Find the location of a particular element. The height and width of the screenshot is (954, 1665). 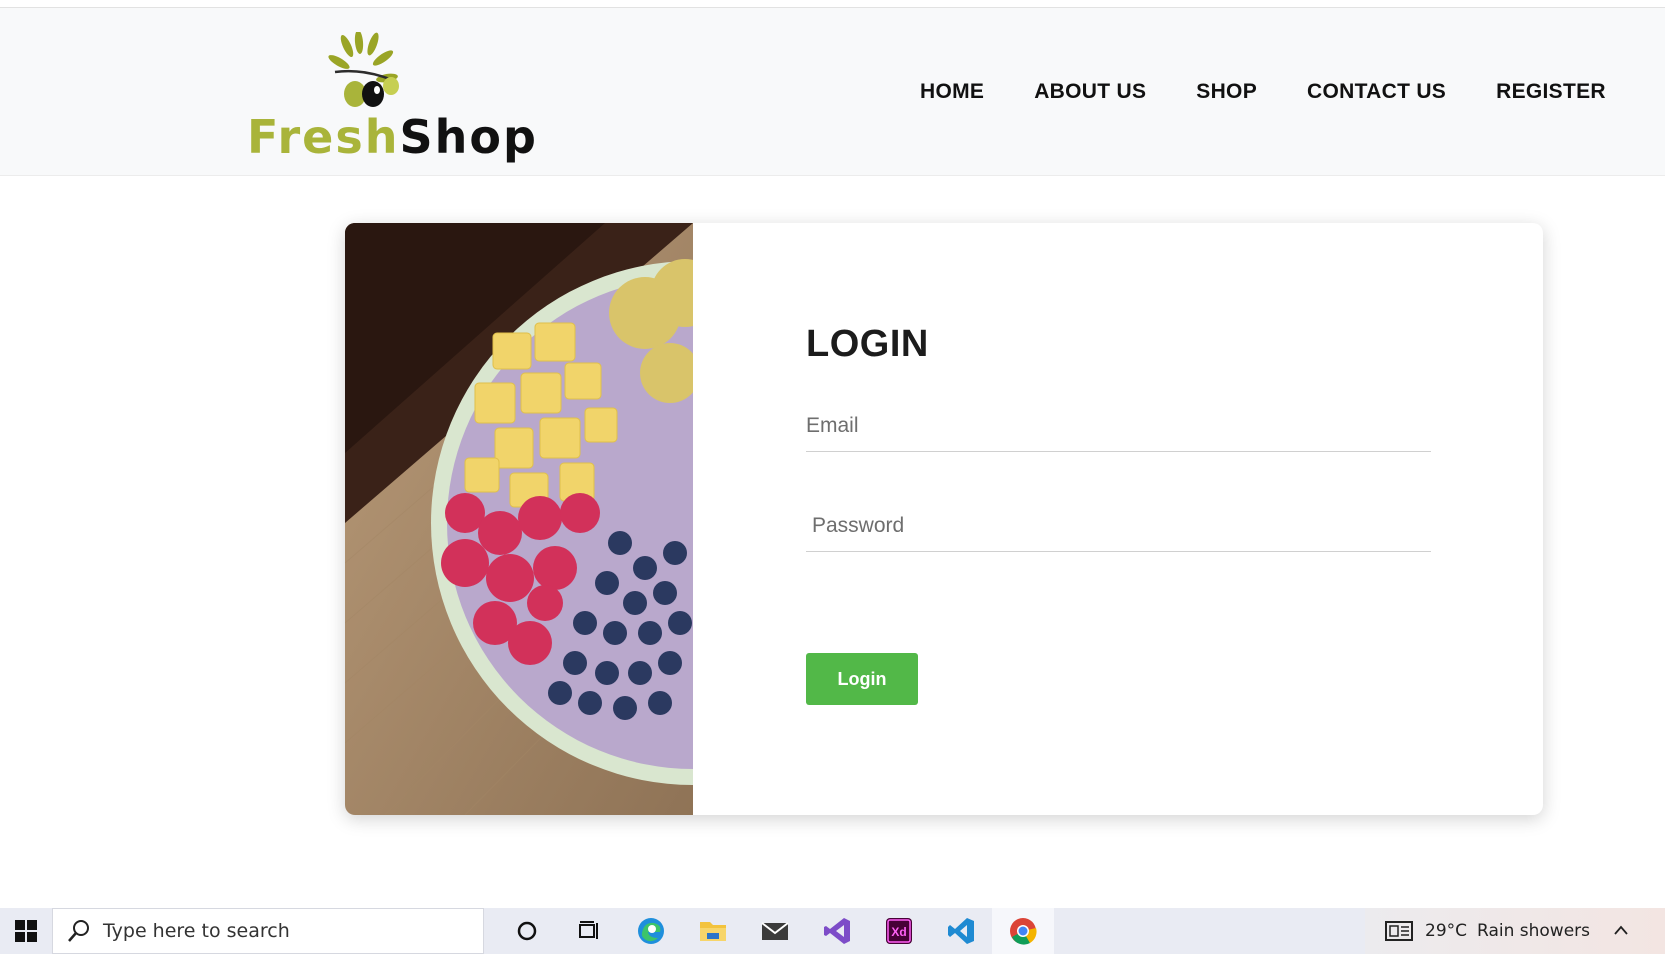

email-field-wrapper is located at coordinates (1118, 426).